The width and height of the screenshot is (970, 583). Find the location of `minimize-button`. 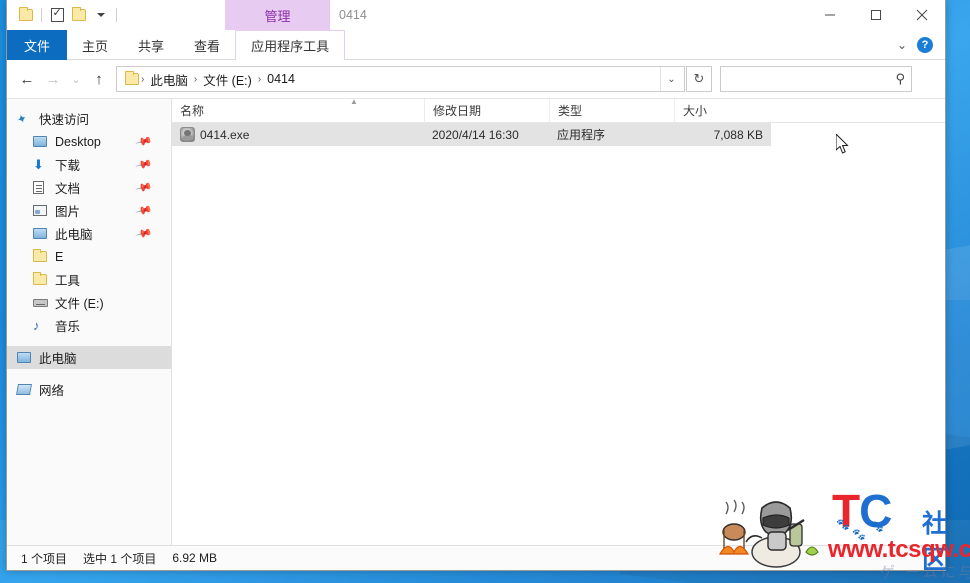

minimize-button is located at coordinates (830, 15).